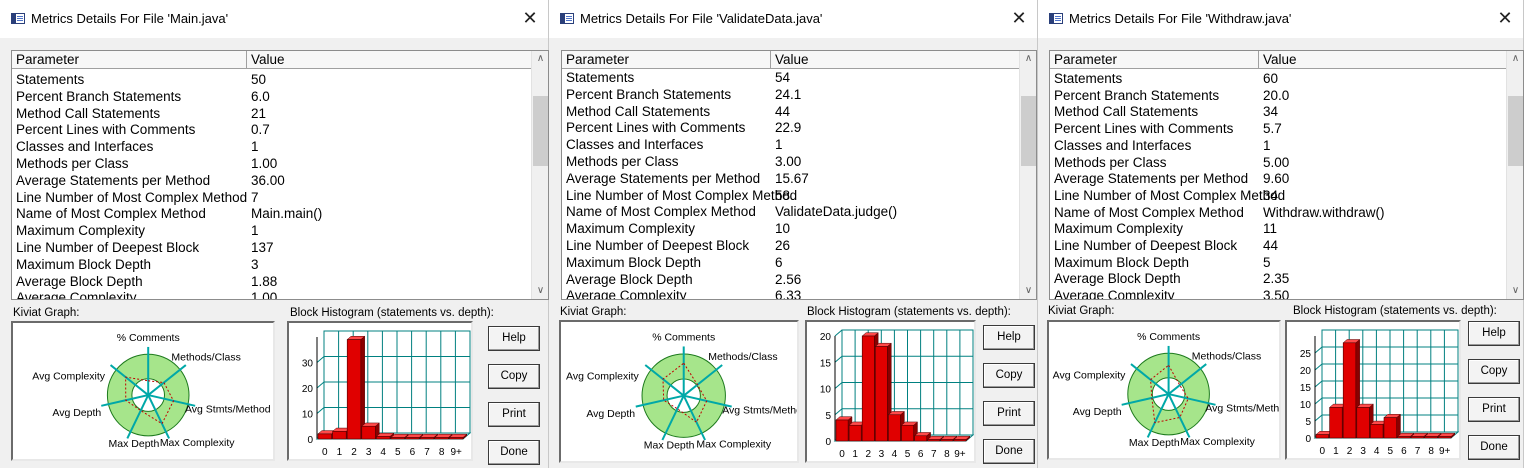 The width and height of the screenshot is (1524, 468). What do you see at coordinates (790, 127) in the screenshot?
I see `table-row: Percent Lines with Comments 22.9` at bounding box center [790, 127].